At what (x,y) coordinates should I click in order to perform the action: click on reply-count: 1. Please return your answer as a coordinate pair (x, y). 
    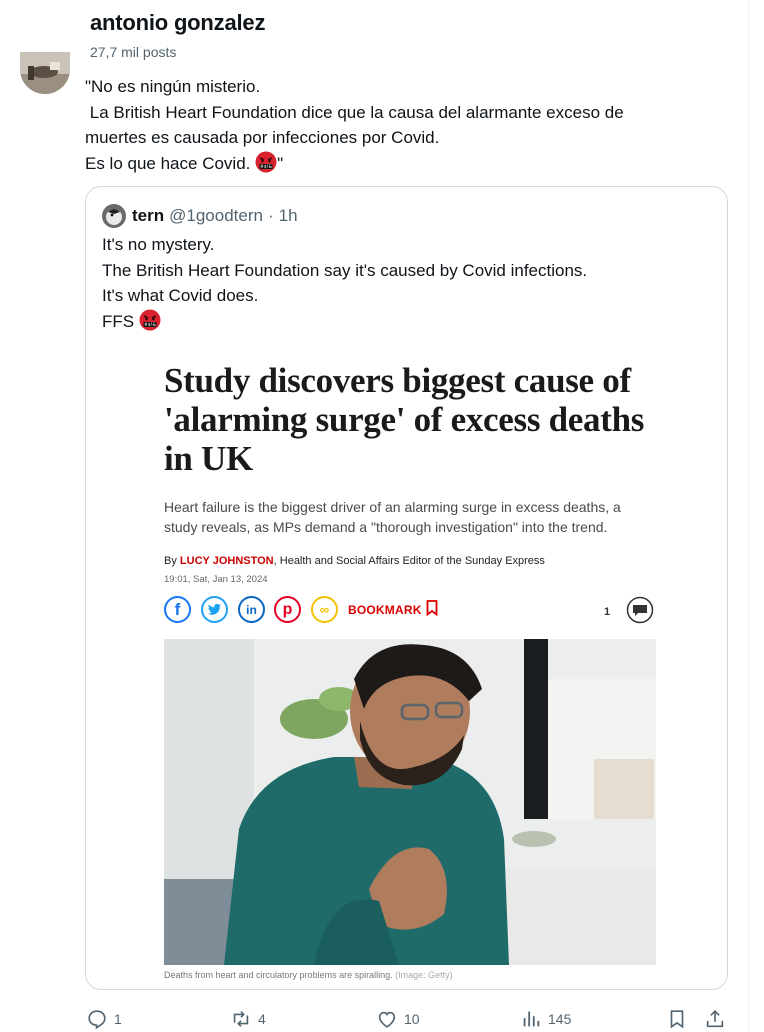
    Looking at the image, I should click on (118, 1019).